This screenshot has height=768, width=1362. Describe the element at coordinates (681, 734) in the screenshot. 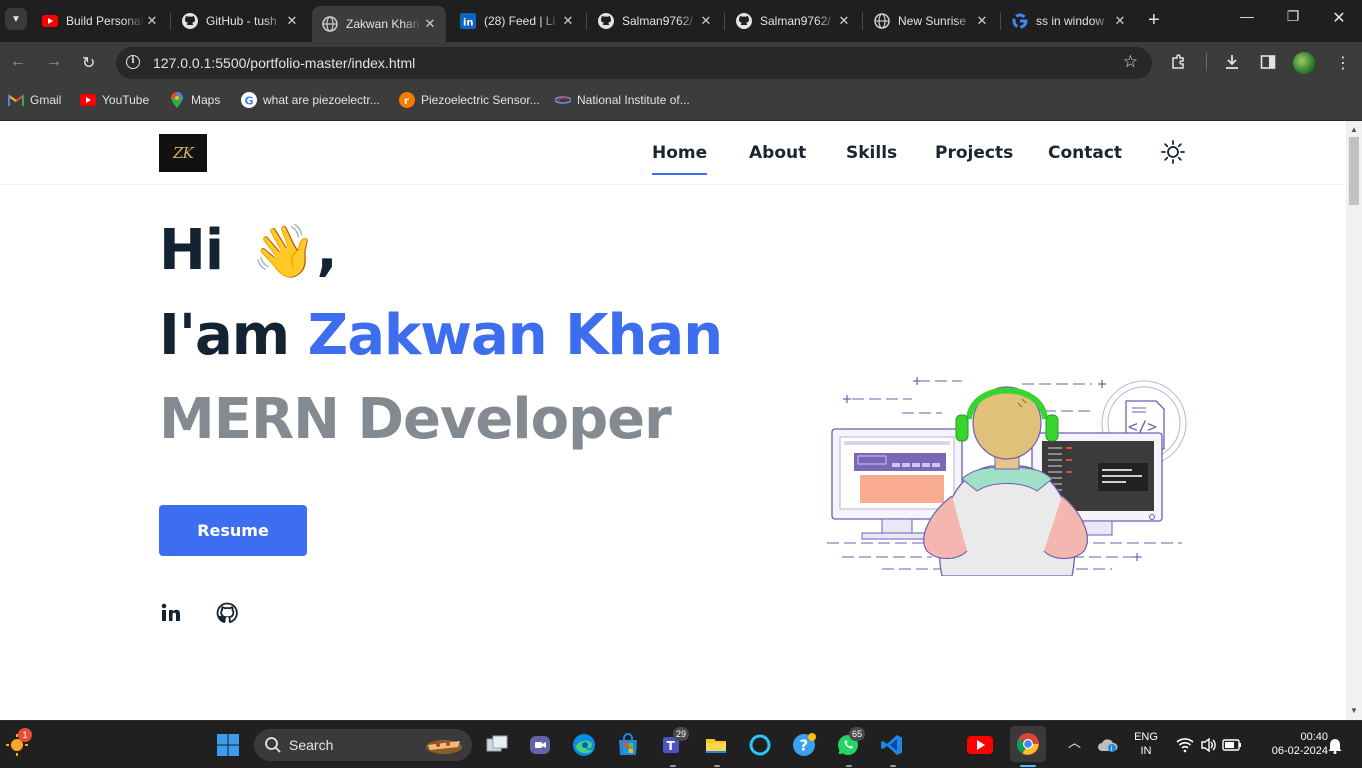

I see `teams-badge: 29` at that location.